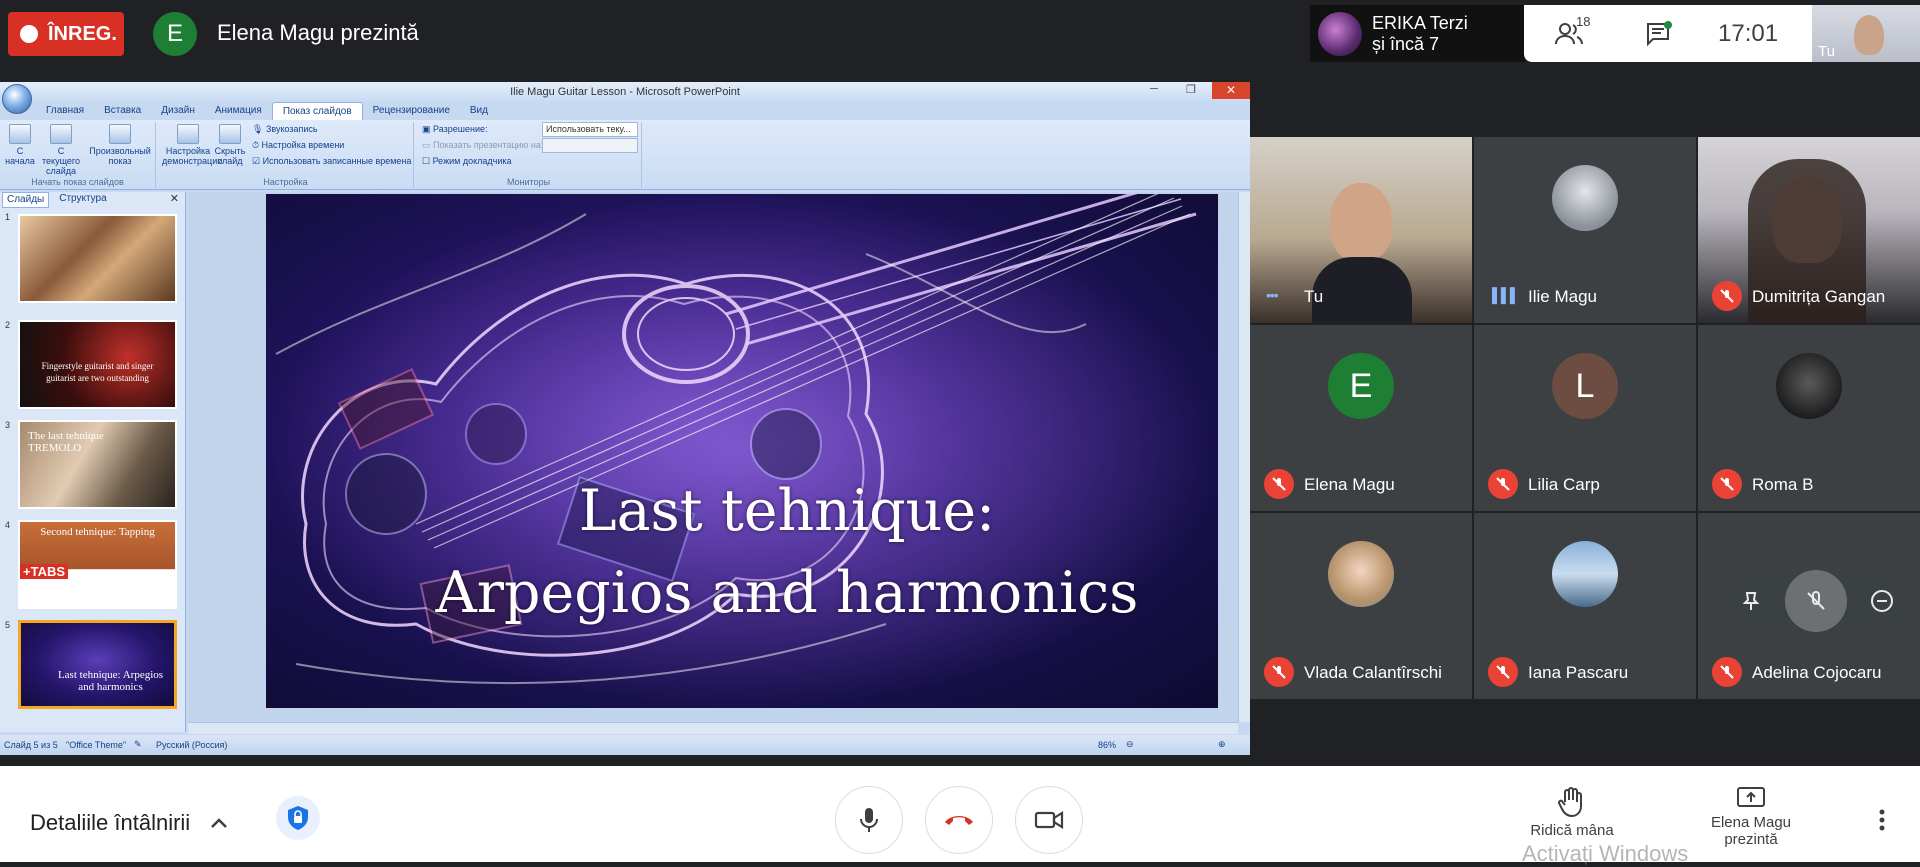 Image resolution: width=1920 pixels, height=867 pixels. I want to click on custom-show-icon, so click(120, 134).